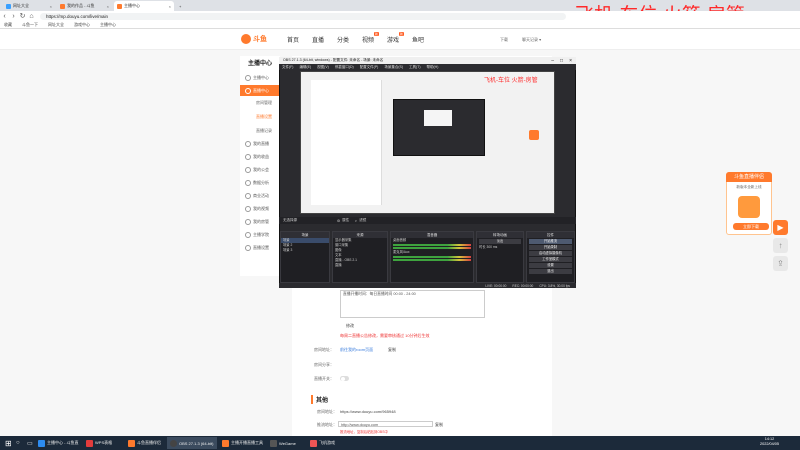 The height and width of the screenshot is (450, 800). Describe the element at coordinates (290, 220) in the screenshot. I see `no-source-label: 无选择源` at that location.